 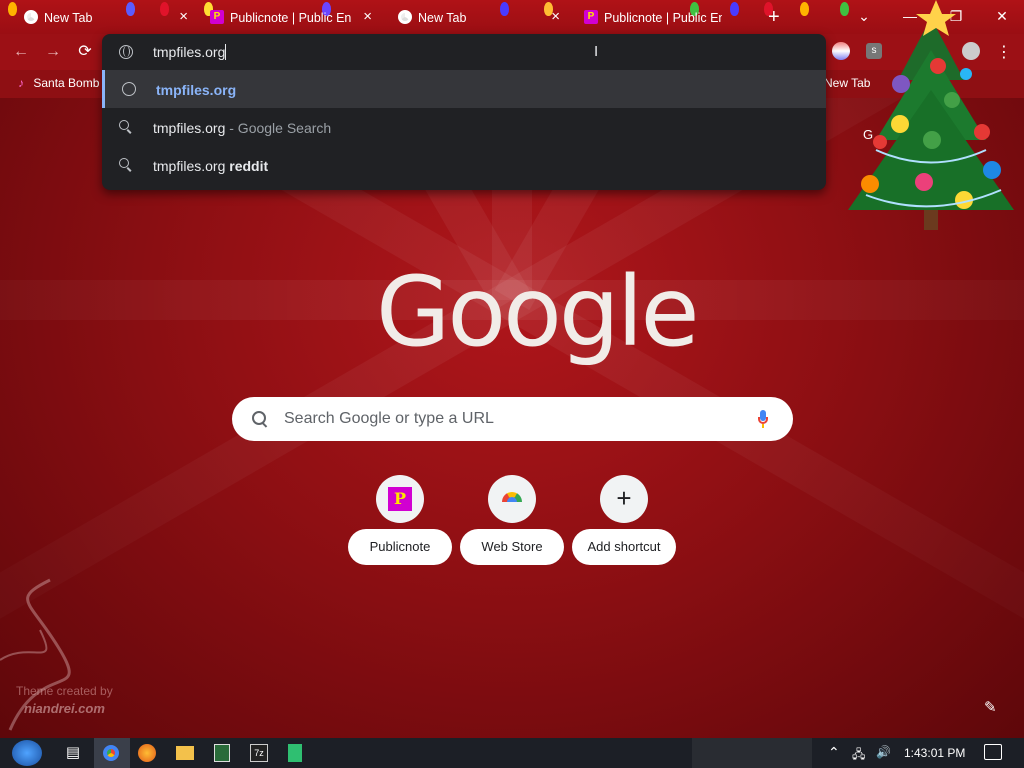 I want to click on firefox-icon, so click(x=147, y=753).